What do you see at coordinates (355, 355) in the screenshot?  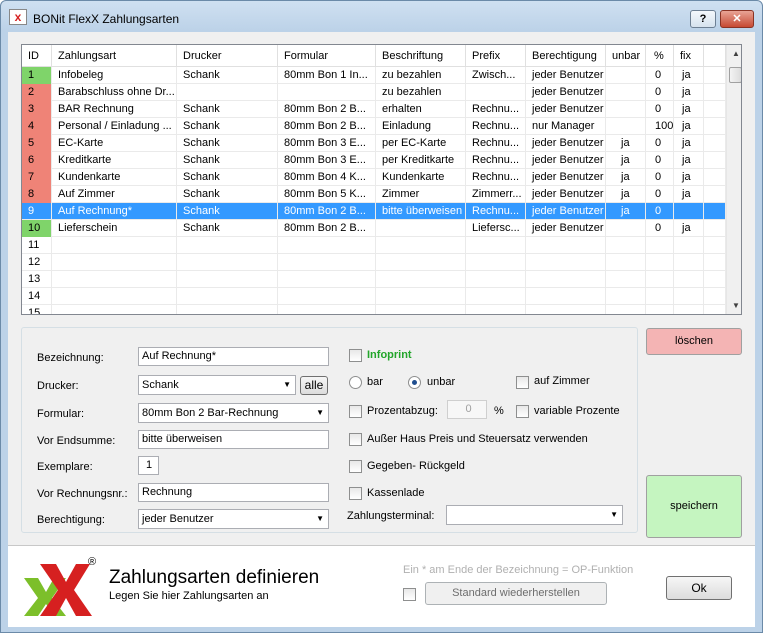 I see `infoprint-checkbox` at bounding box center [355, 355].